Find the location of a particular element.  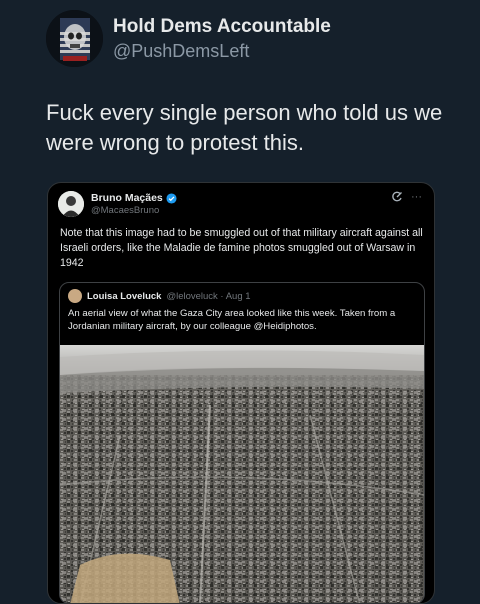

flag-skull-avatar-icon is located at coordinates (74, 38).